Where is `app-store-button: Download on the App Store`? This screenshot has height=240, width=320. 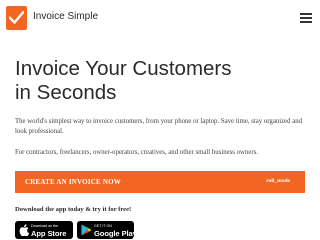 app-store-button: Download on the App Store is located at coordinates (44, 230).